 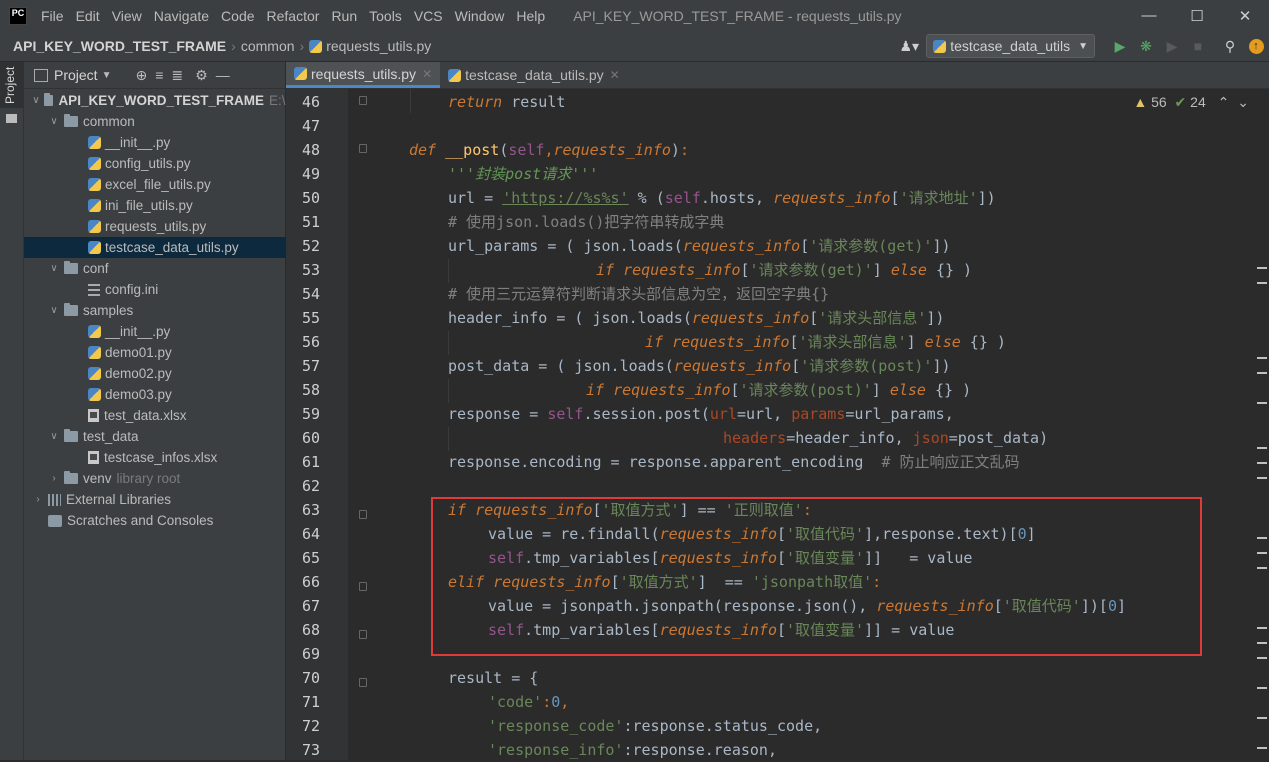 I want to click on breadcrumb-file: requests_utils.py, so click(x=378, y=46).